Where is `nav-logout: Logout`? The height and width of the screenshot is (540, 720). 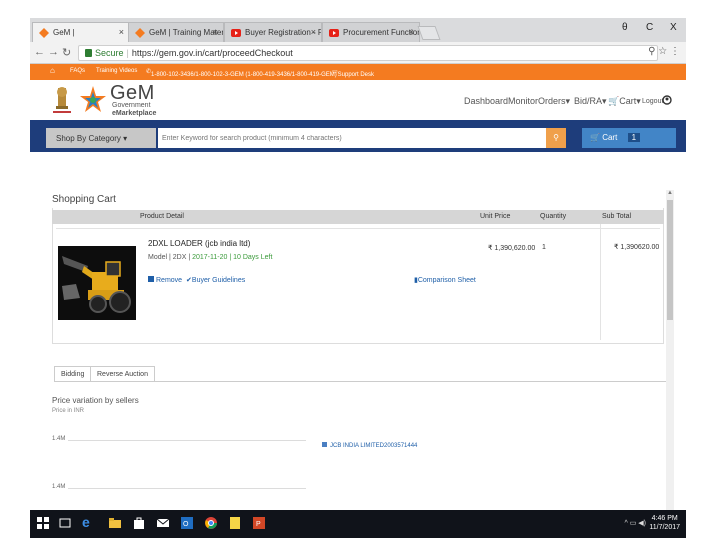 nav-logout: Logout is located at coordinates (652, 101).